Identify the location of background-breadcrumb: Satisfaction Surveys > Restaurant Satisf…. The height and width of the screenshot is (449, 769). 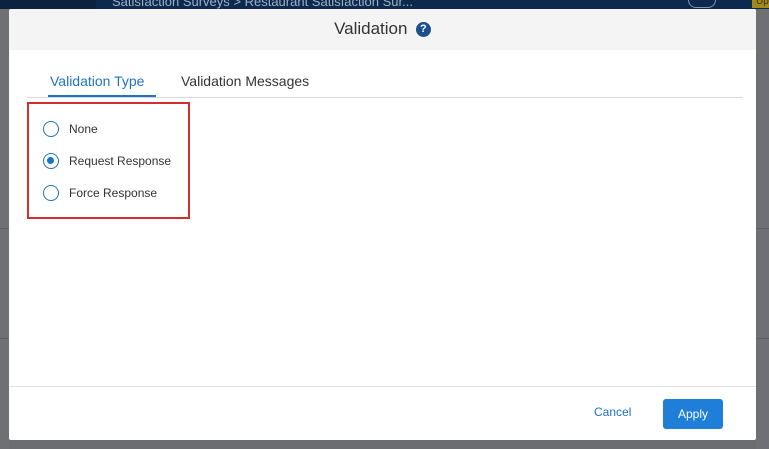
(262, 4).